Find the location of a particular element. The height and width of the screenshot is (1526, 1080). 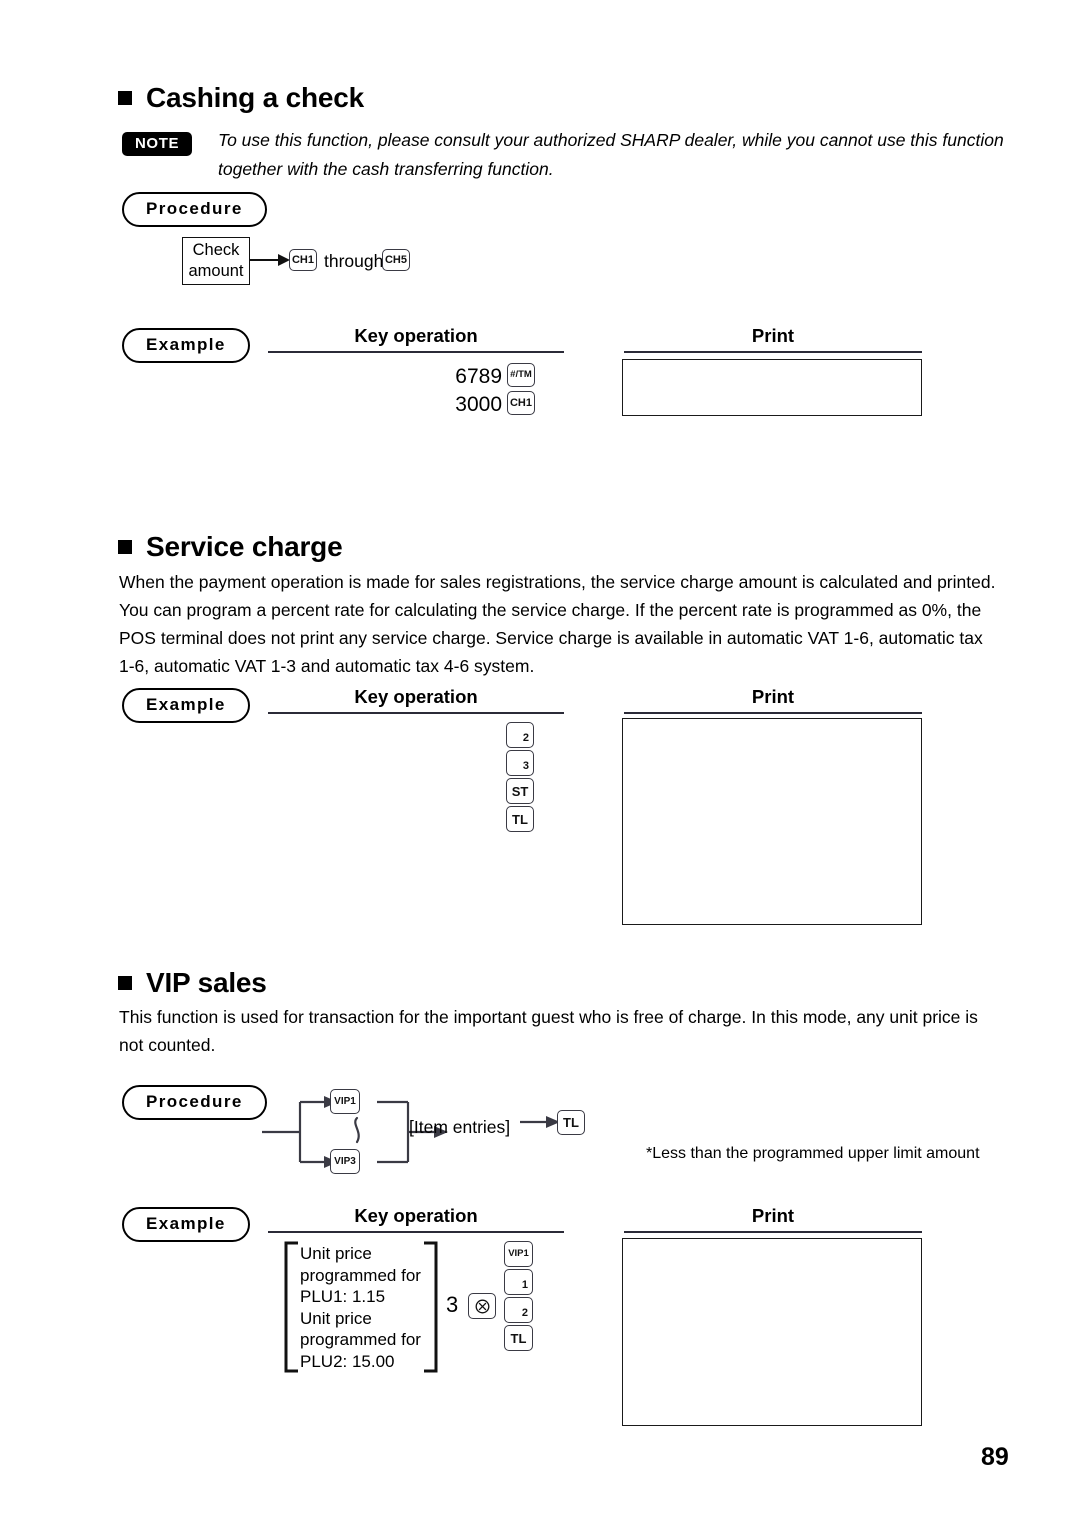

key-operation-caption-2: Key operation is located at coordinates (416, 696).